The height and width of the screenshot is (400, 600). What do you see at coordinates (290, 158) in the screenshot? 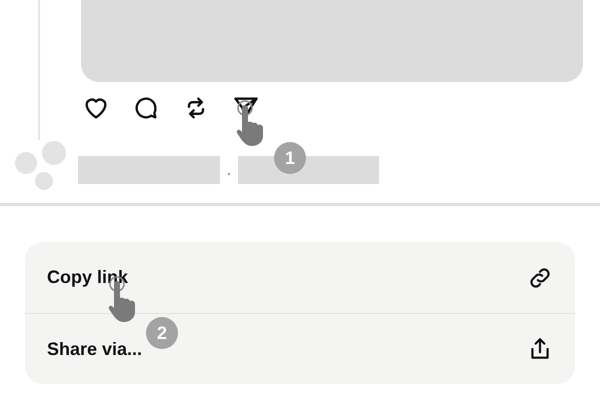
I see `step-number-badge: 1` at bounding box center [290, 158].